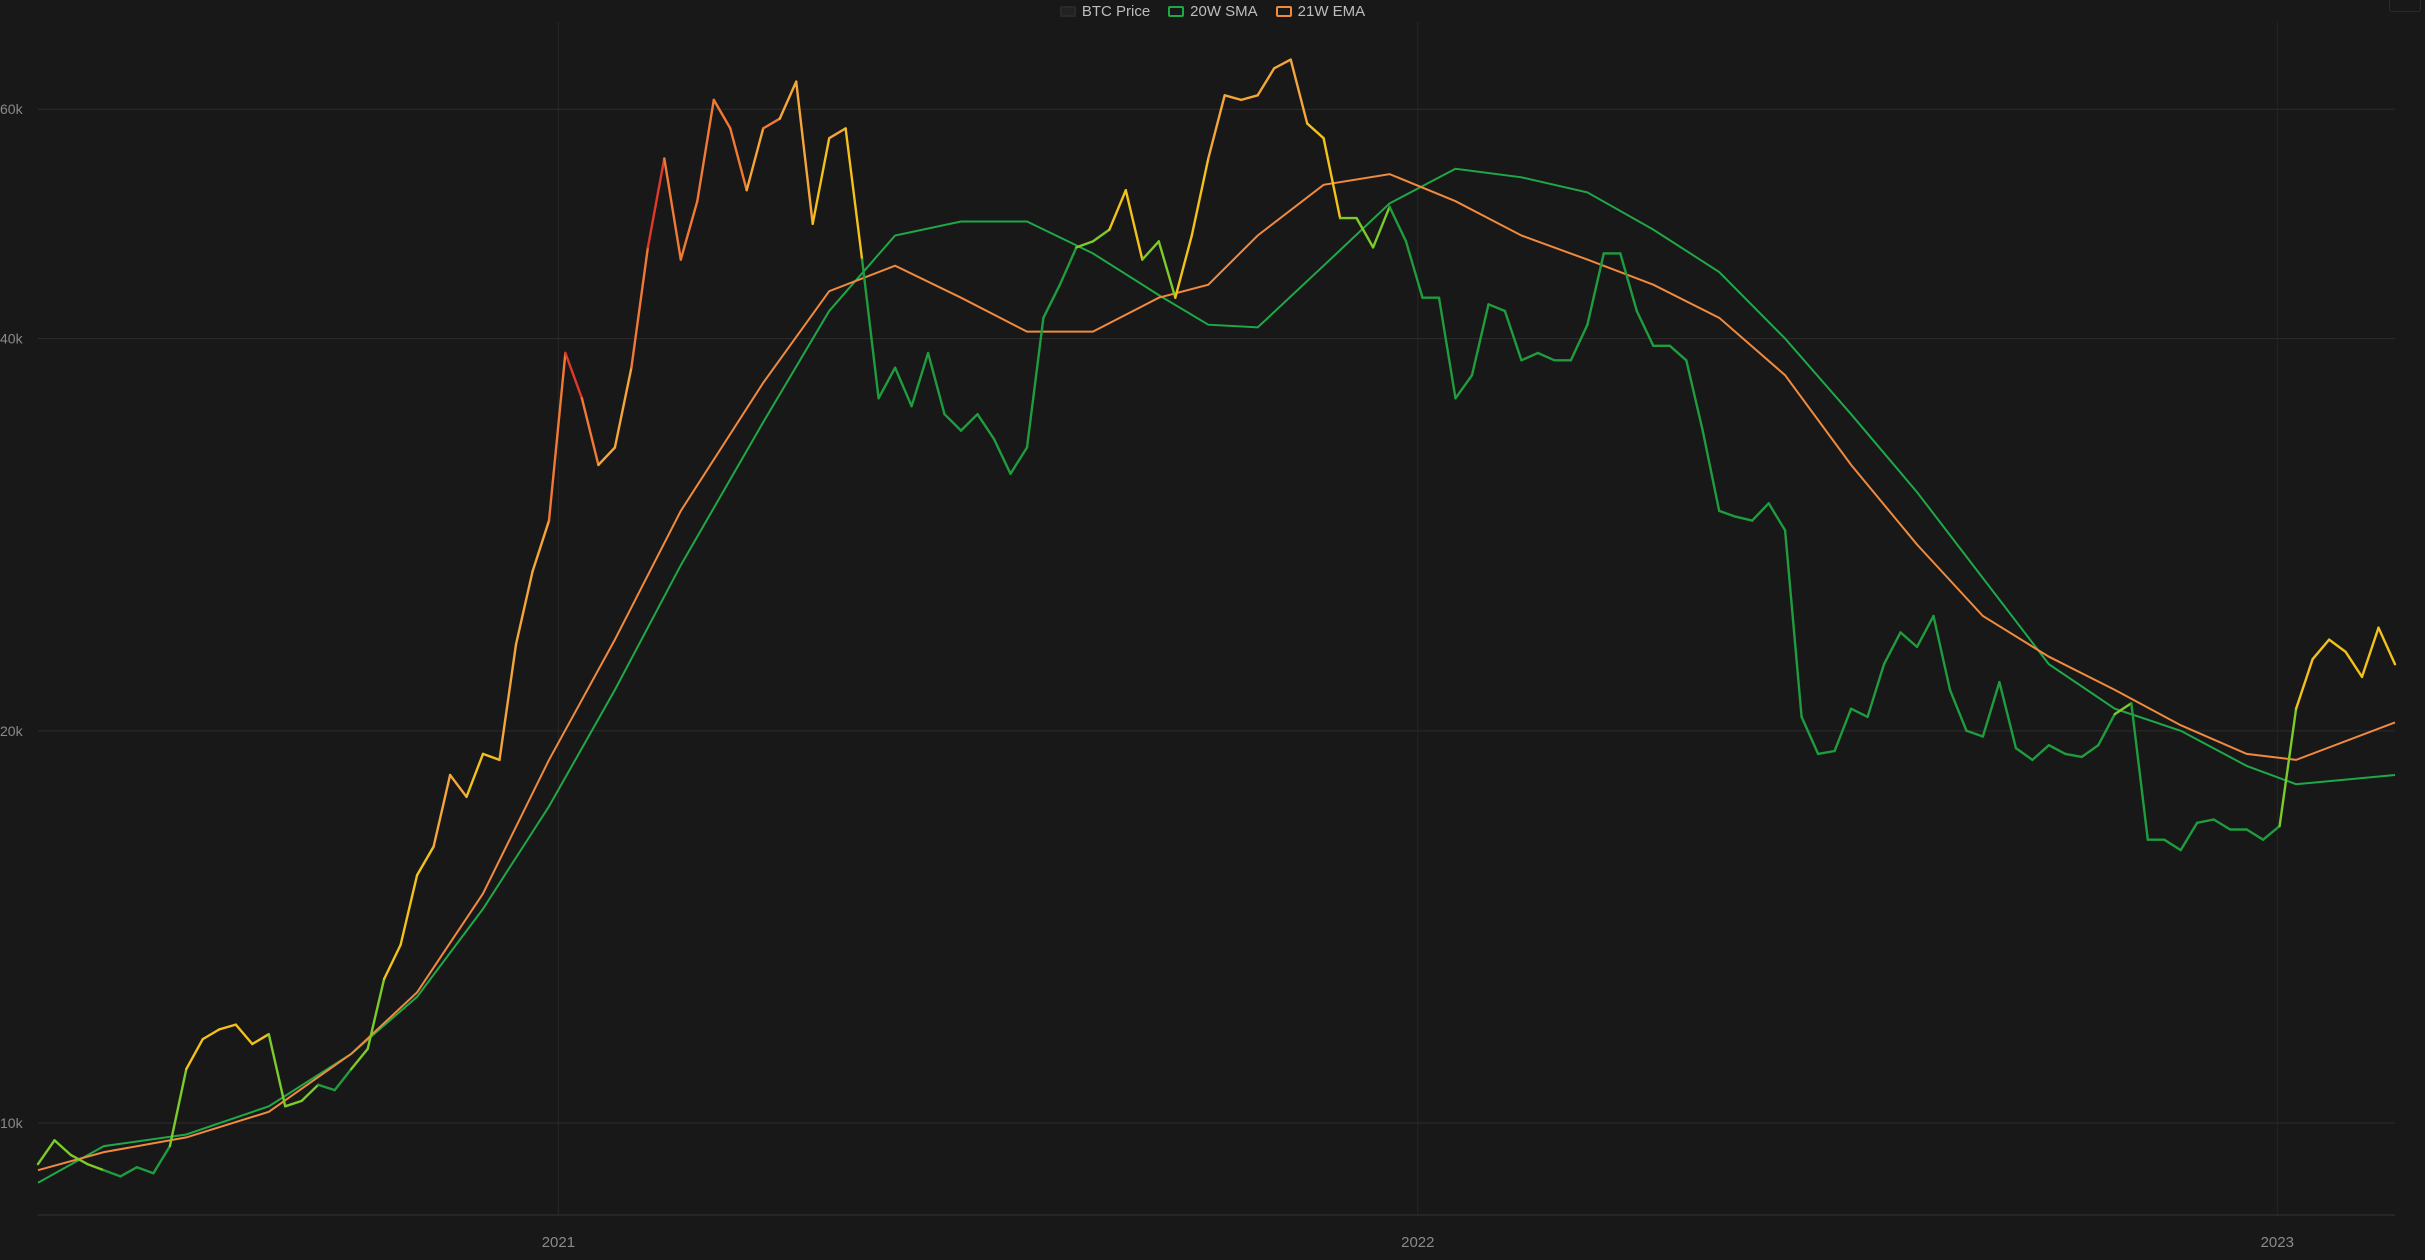  What do you see at coordinates (1320, 11) in the screenshot?
I see `legend-item-21w-ema: 21W EMA` at bounding box center [1320, 11].